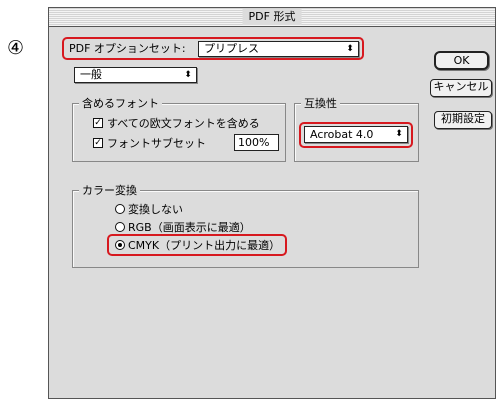  I want to click on subset-label: フォントサブセット, so click(156, 143).